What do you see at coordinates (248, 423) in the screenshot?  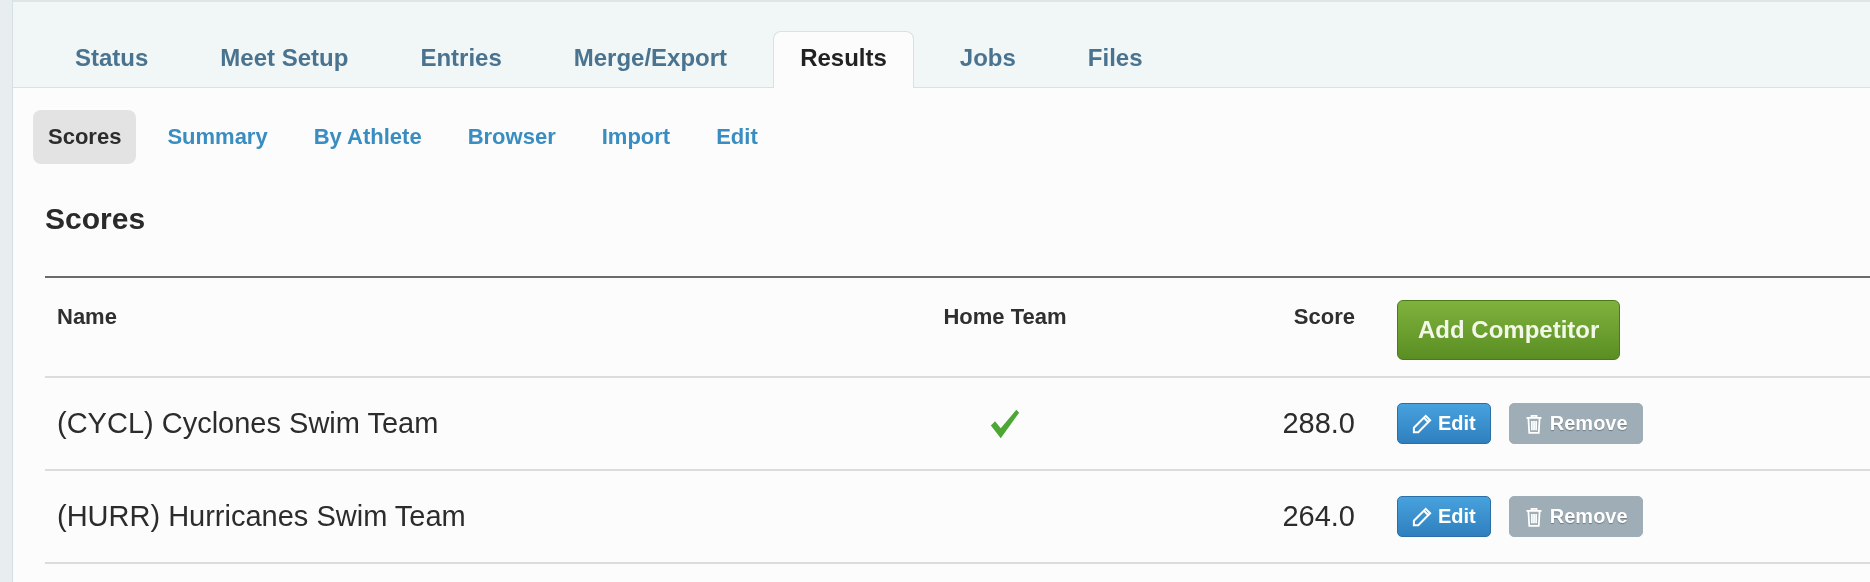 I see `table-cell-text: (CYCL) Cyclones Swim Team` at bounding box center [248, 423].